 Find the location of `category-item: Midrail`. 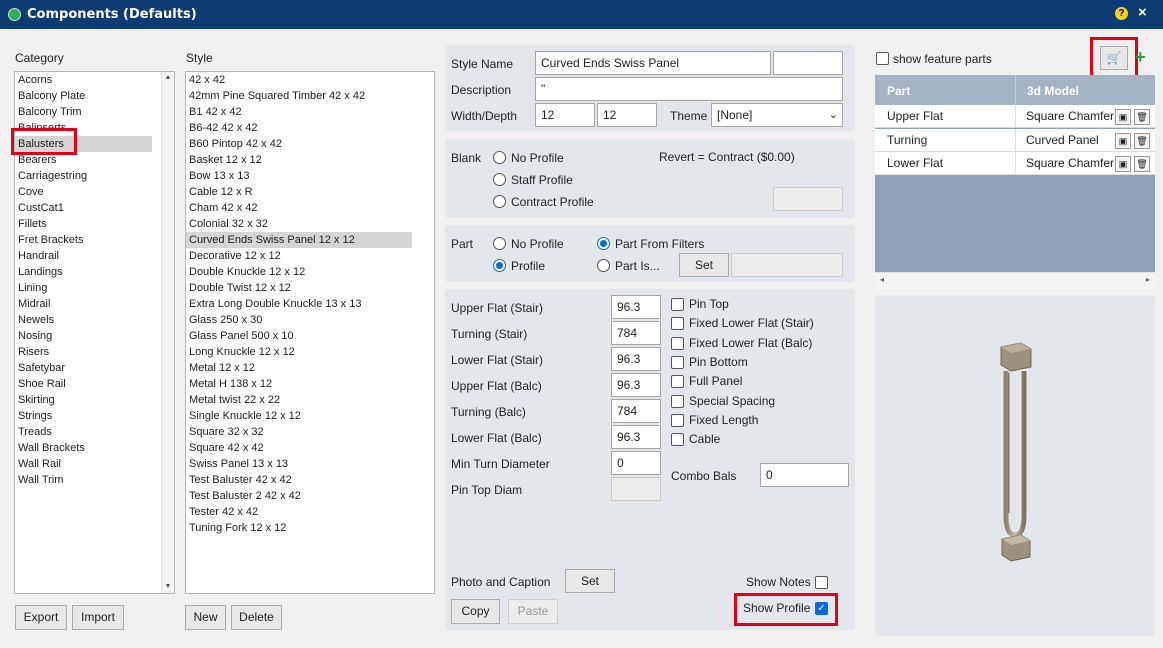

category-item: Midrail is located at coordinates (83, 304).